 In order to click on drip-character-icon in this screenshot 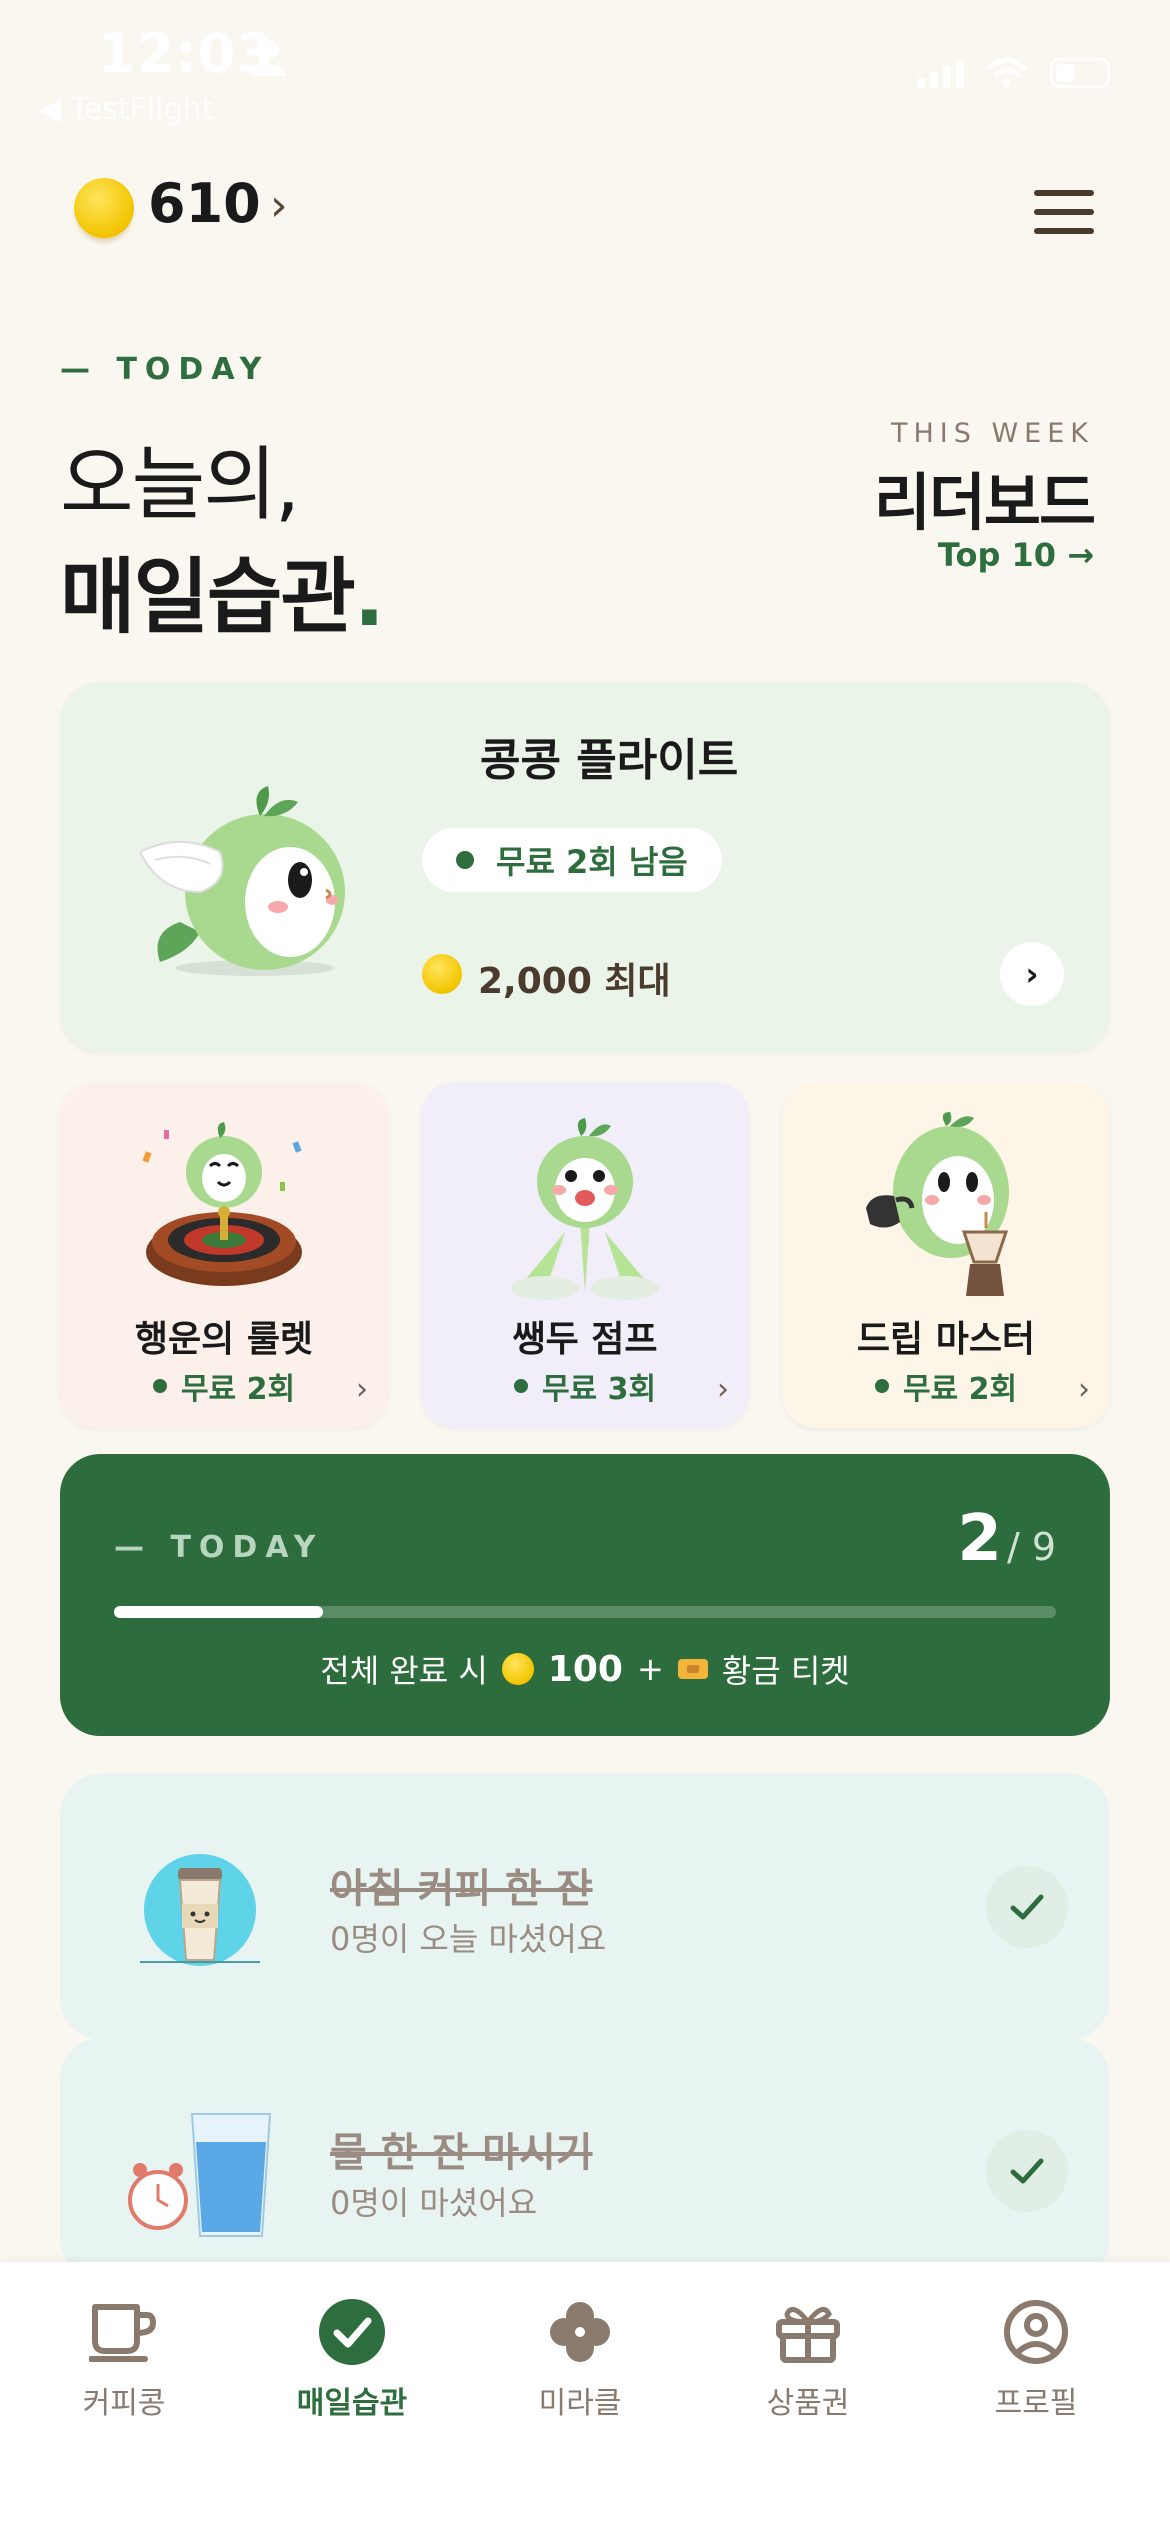, I will do `click(937, 1204)`.